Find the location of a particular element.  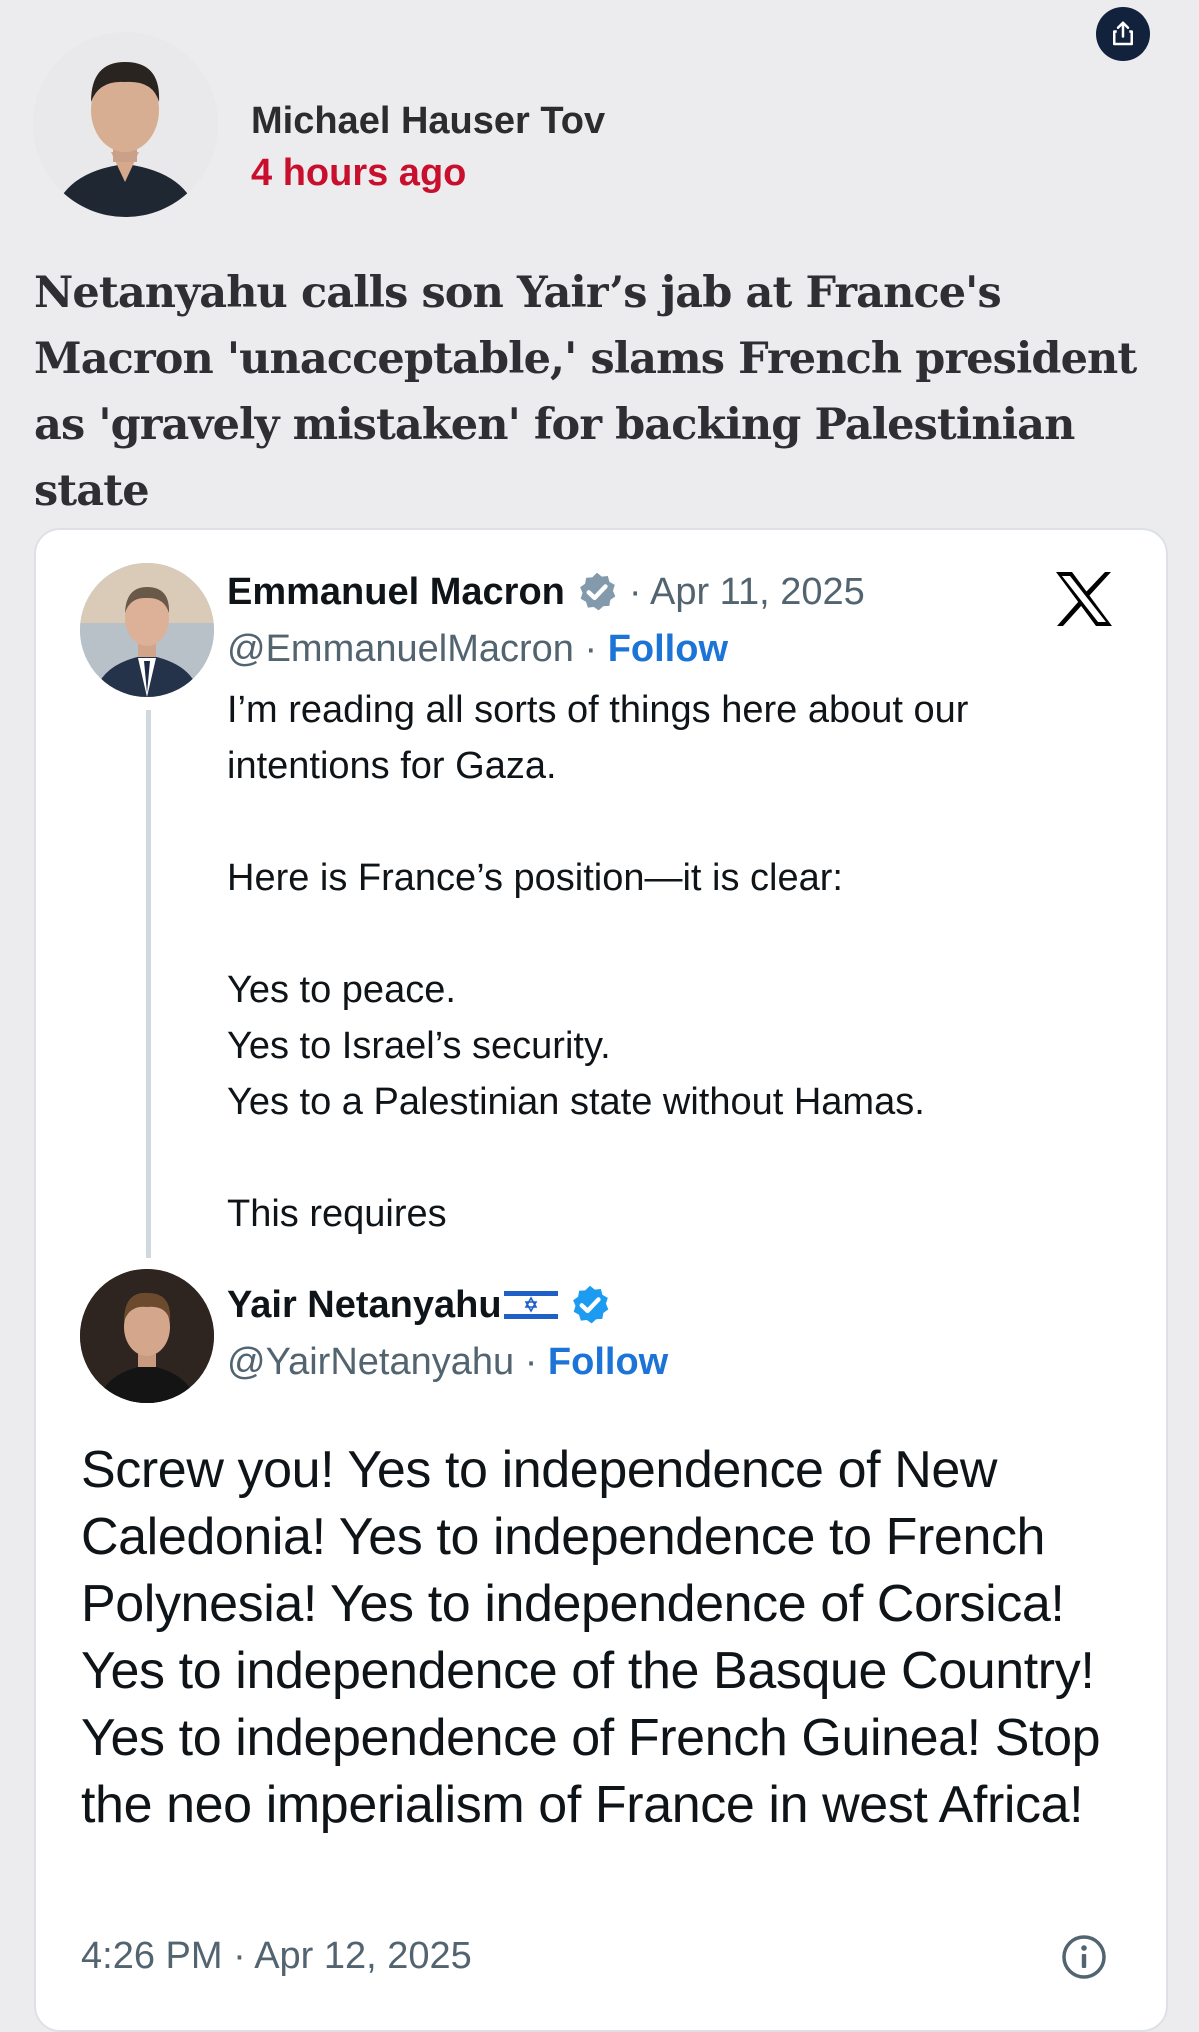

info-icon is located at coordinates (1084, 1957).